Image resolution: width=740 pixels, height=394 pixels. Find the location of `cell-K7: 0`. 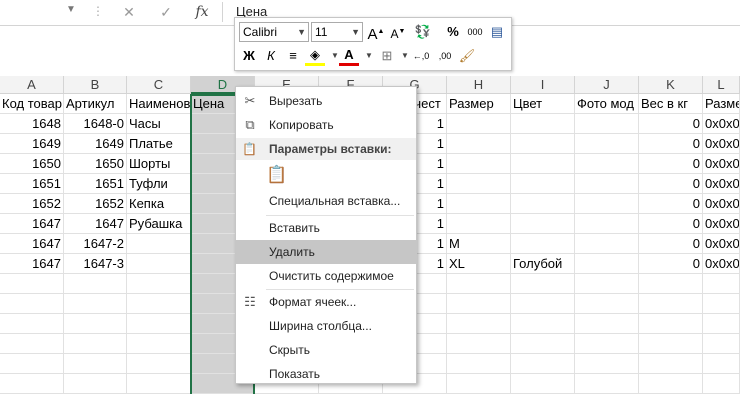

cell-K7: 0 is located at coordinates (671, 224).